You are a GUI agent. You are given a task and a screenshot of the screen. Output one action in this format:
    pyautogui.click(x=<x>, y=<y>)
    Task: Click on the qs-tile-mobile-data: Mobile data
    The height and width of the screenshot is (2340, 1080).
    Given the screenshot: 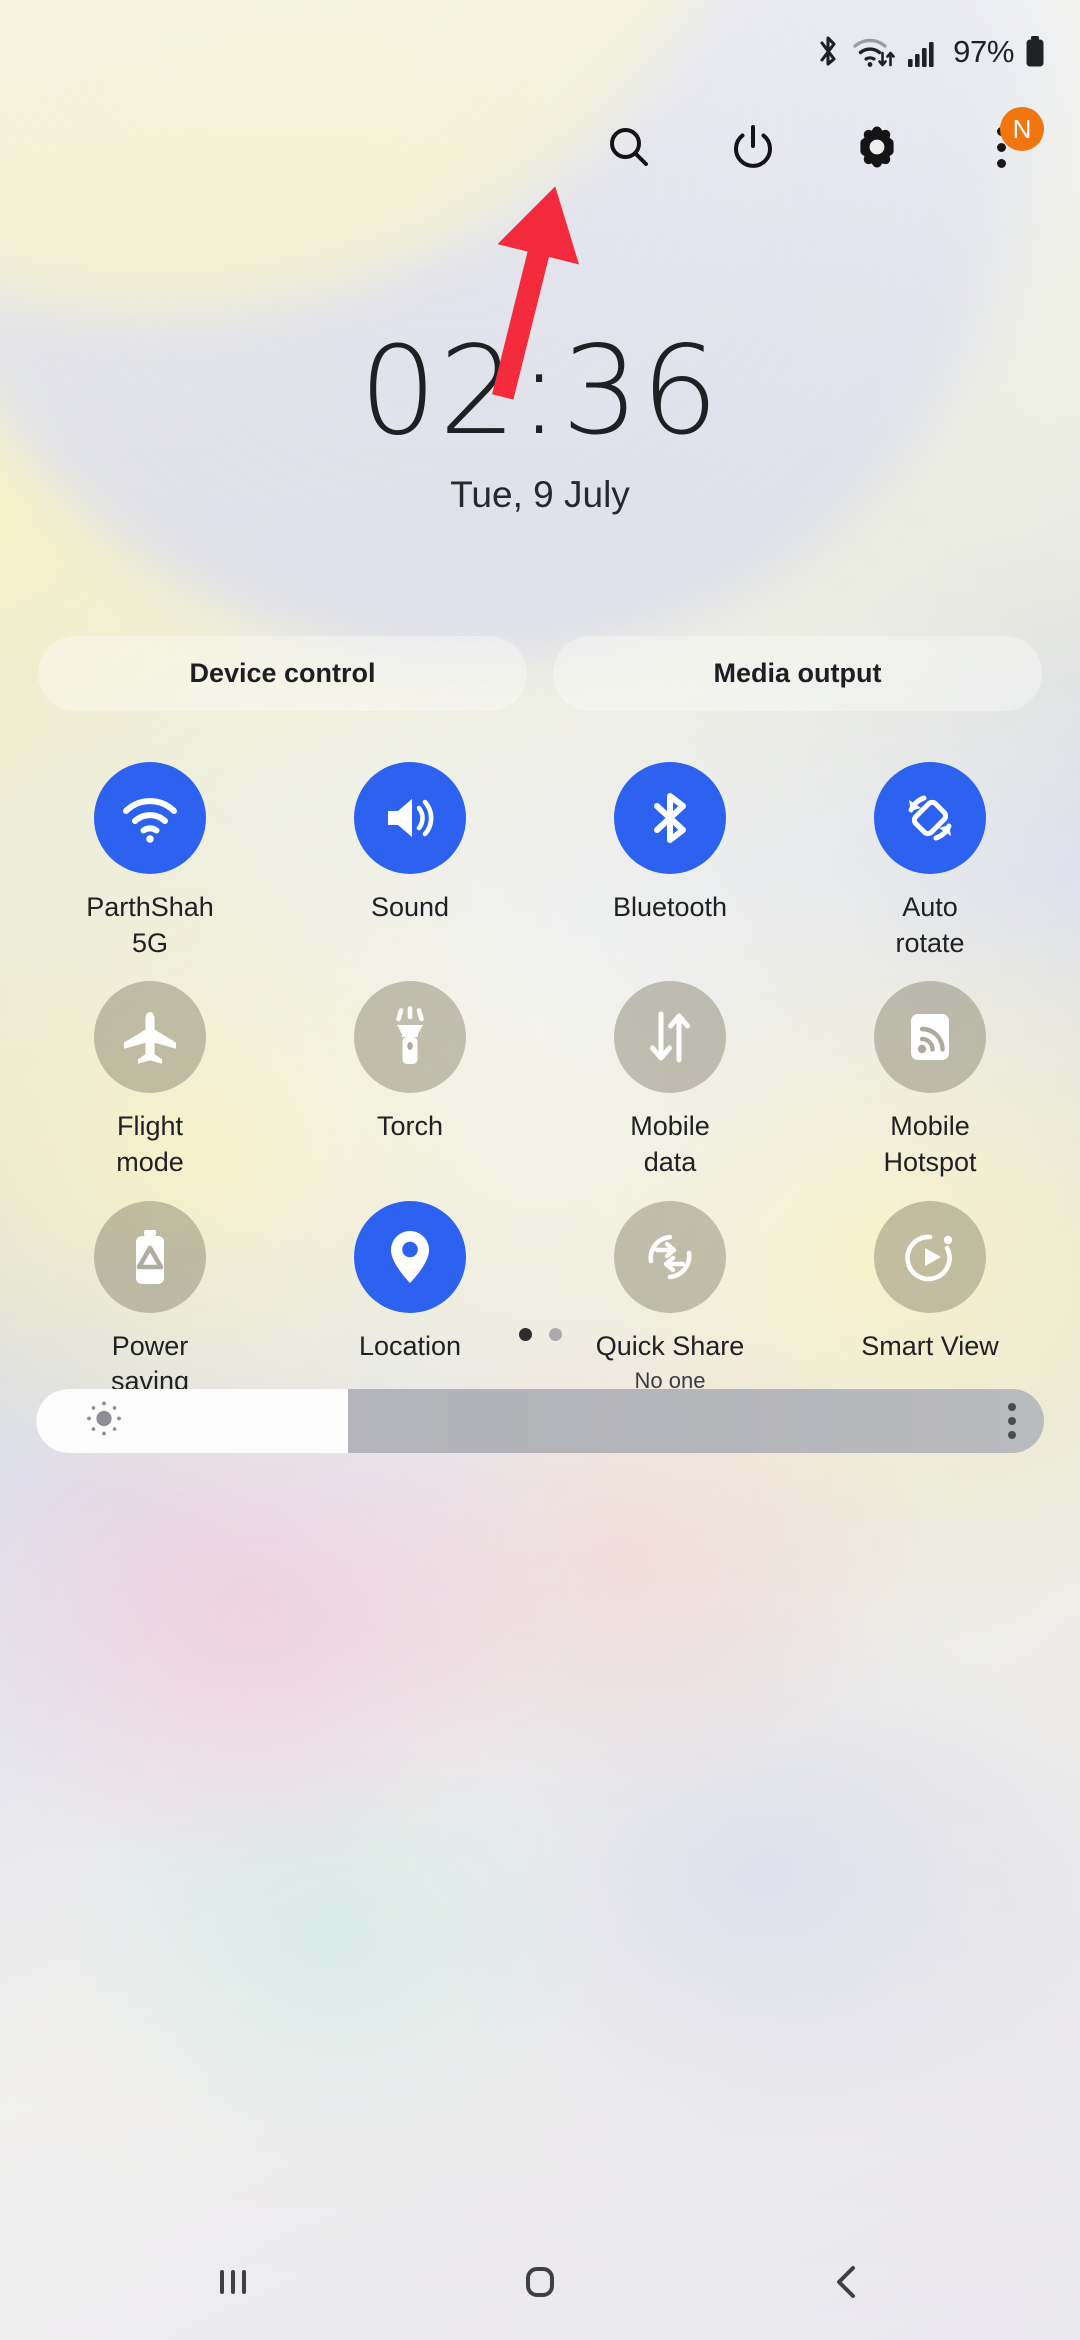 What is the action you would take?
    pyautogui.click(x=670, y=1075)
    